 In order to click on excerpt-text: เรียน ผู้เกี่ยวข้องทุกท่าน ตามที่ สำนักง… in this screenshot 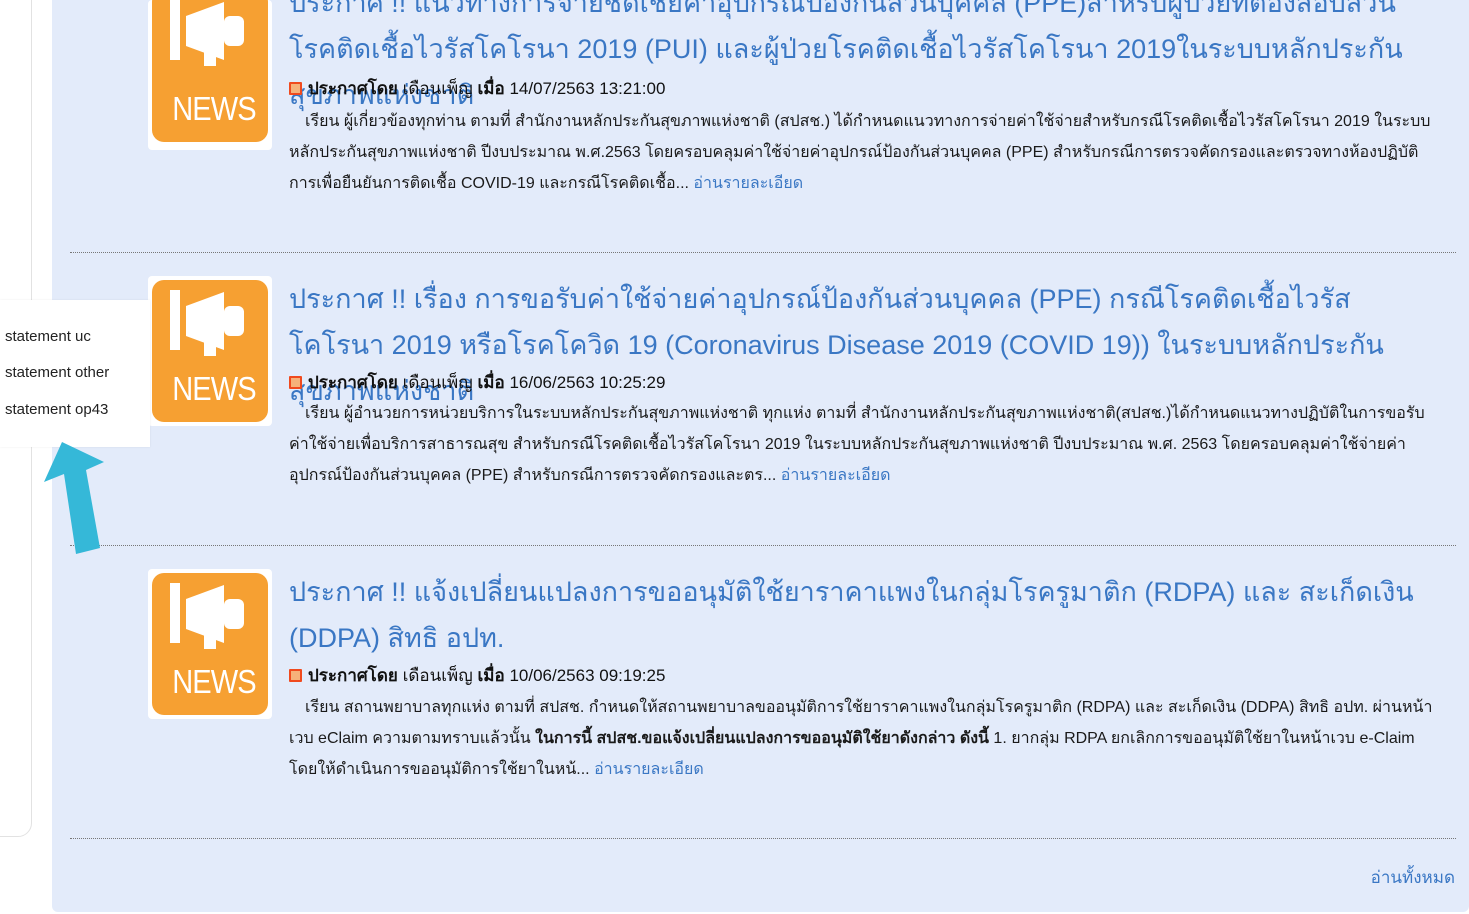, I will do `click(860, 152)`.